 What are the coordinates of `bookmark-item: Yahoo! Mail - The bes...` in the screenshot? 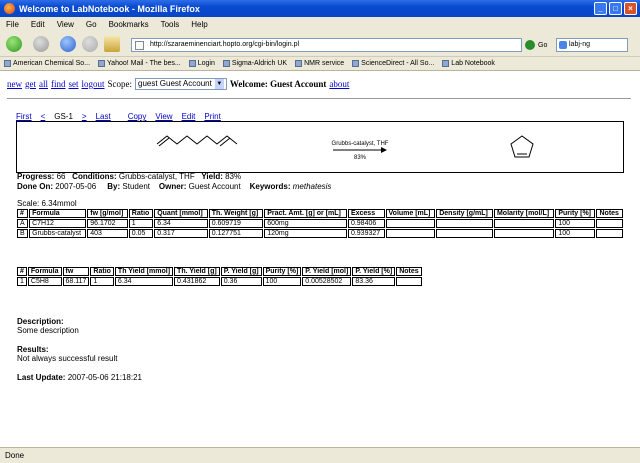 It's located at (139, 63).